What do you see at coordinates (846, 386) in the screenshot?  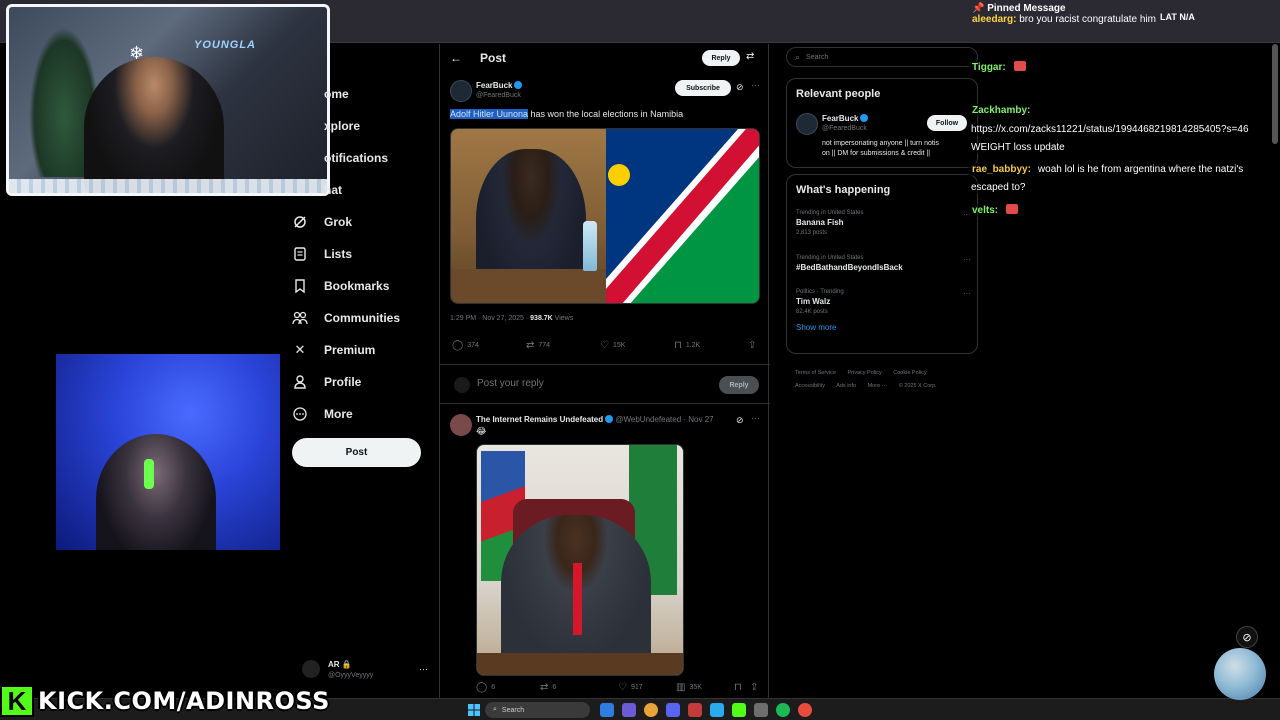 I see `footer-link: Ads info` at bounding box center [846, 386].